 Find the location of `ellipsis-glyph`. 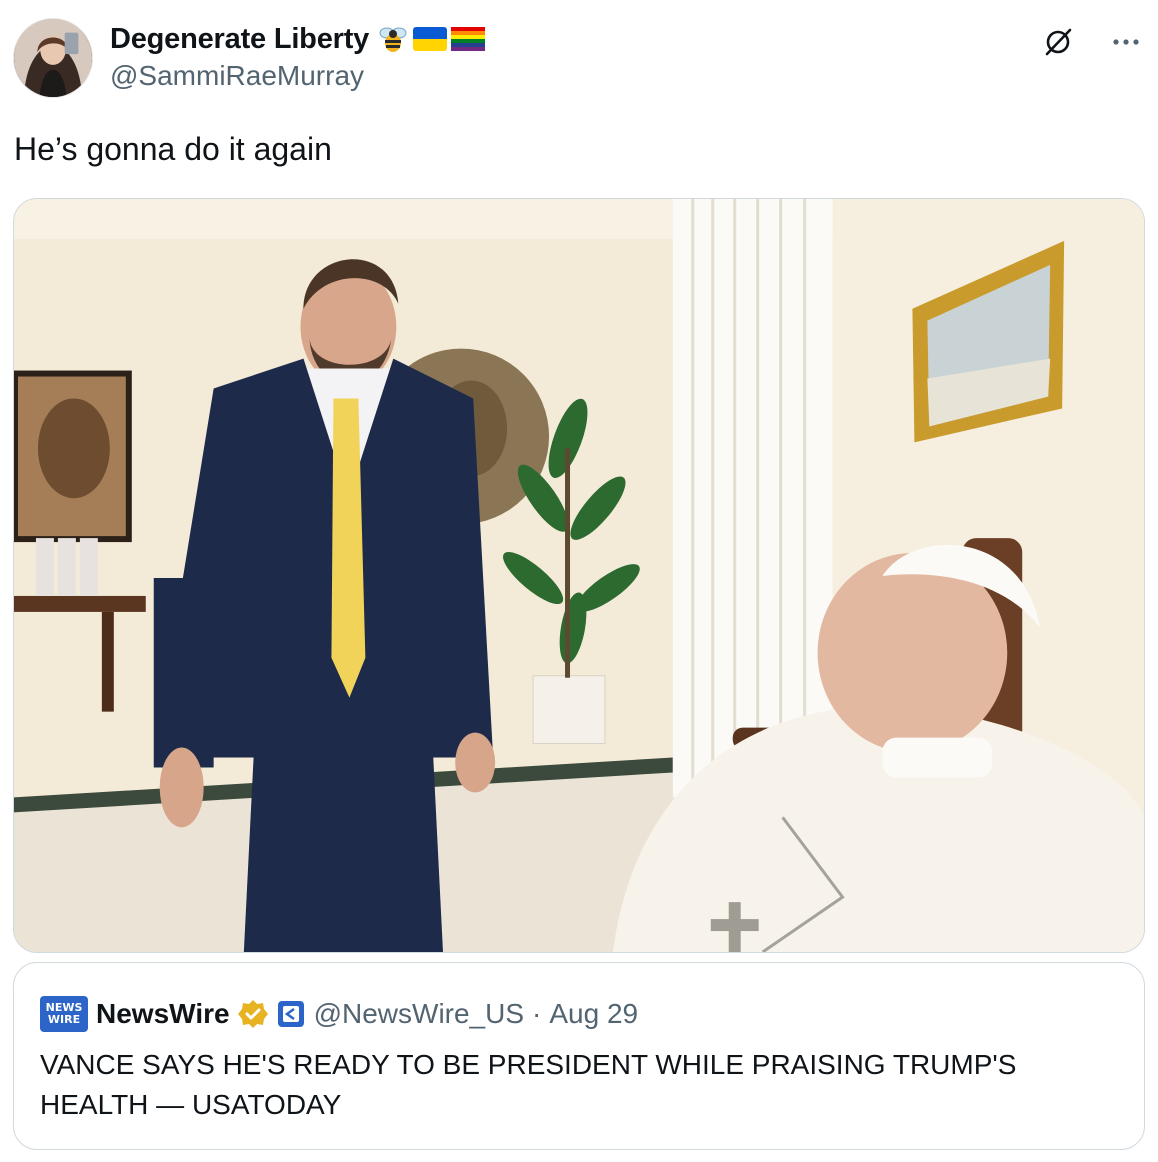

ellipsis-glyph is located at coordinates (1126, 42).